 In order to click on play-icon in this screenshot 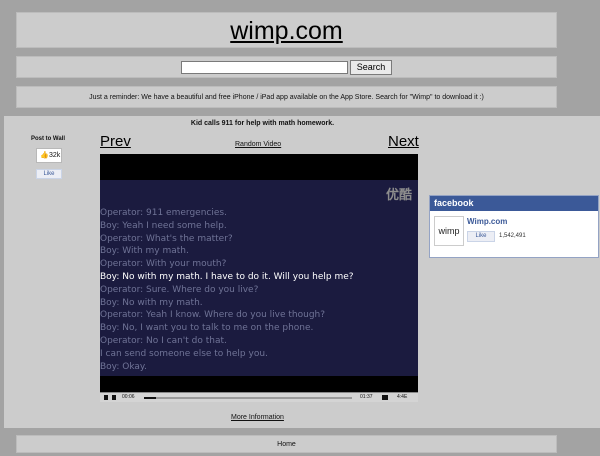, I will do `click(106, 397)`.